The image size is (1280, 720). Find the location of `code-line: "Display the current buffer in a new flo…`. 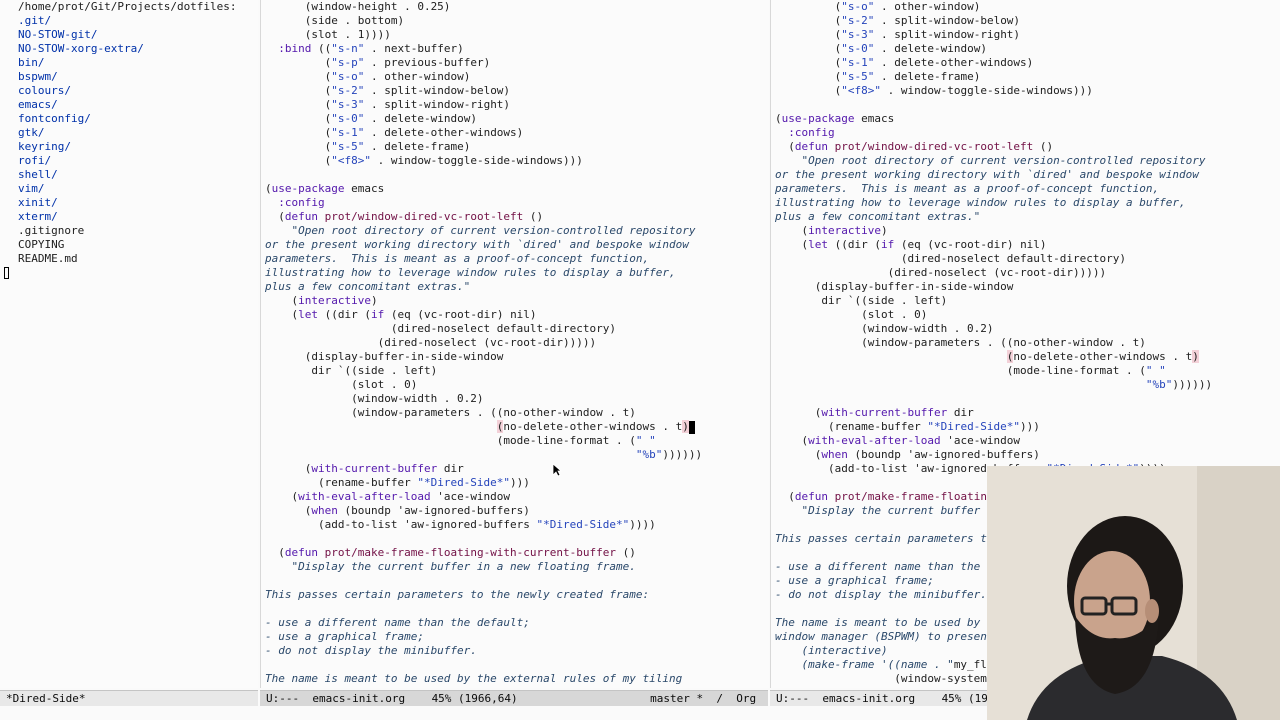

code-line: "Display the current buffer in a new flo… is located at coordinates (515, 567).